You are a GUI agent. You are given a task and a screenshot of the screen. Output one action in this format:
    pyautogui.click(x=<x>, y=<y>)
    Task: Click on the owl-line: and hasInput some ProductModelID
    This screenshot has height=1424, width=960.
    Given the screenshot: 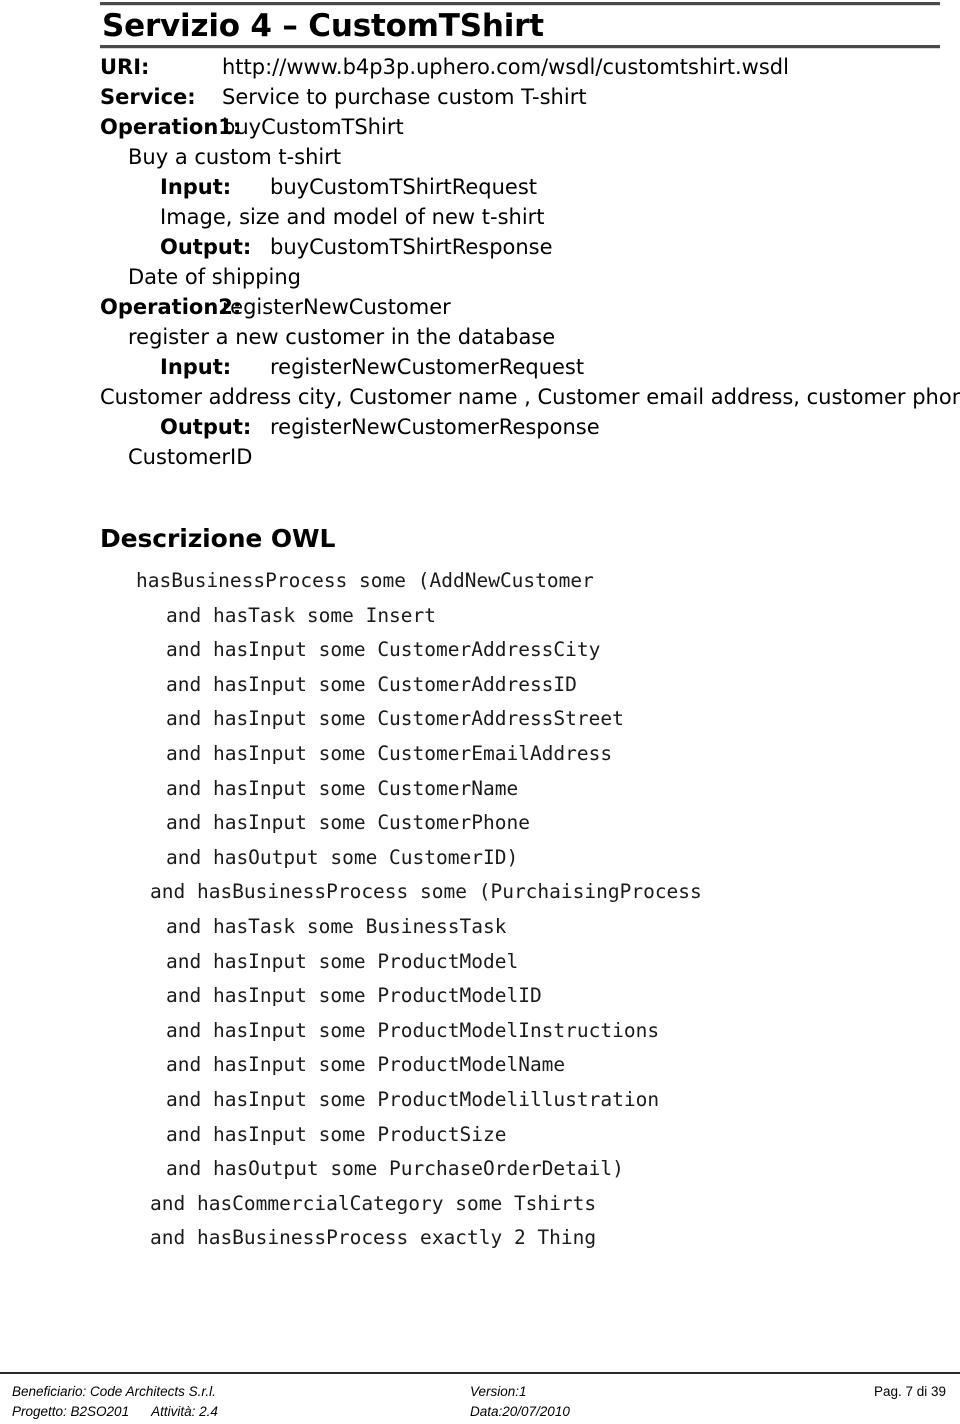 What is the action you would take?
    pyautogui.click(x=354, y=996)
    